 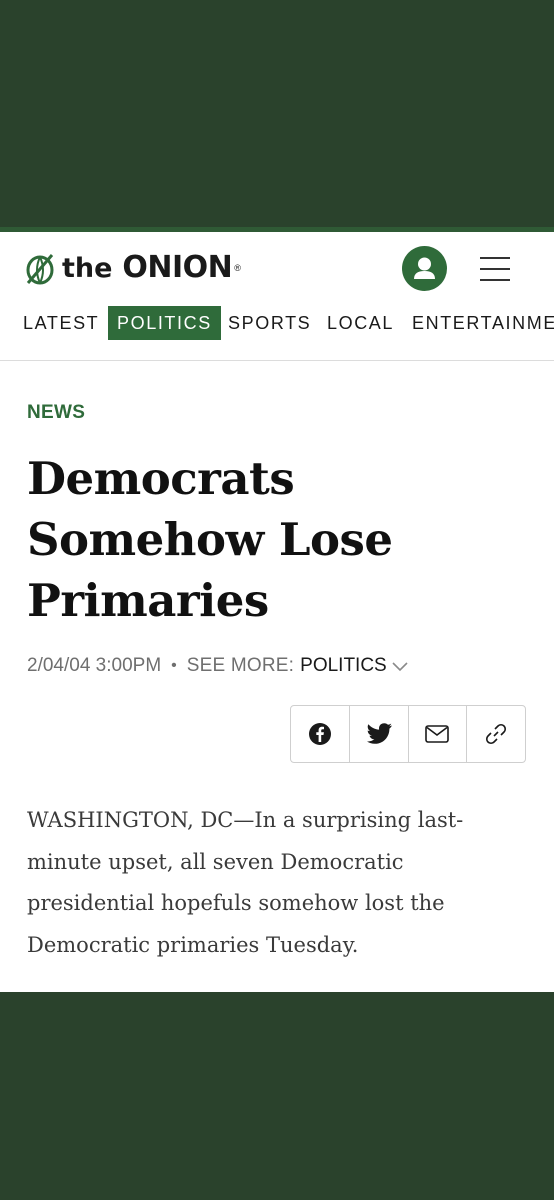 I want to click on onion-logo-icon, so click(x=40, y=269).